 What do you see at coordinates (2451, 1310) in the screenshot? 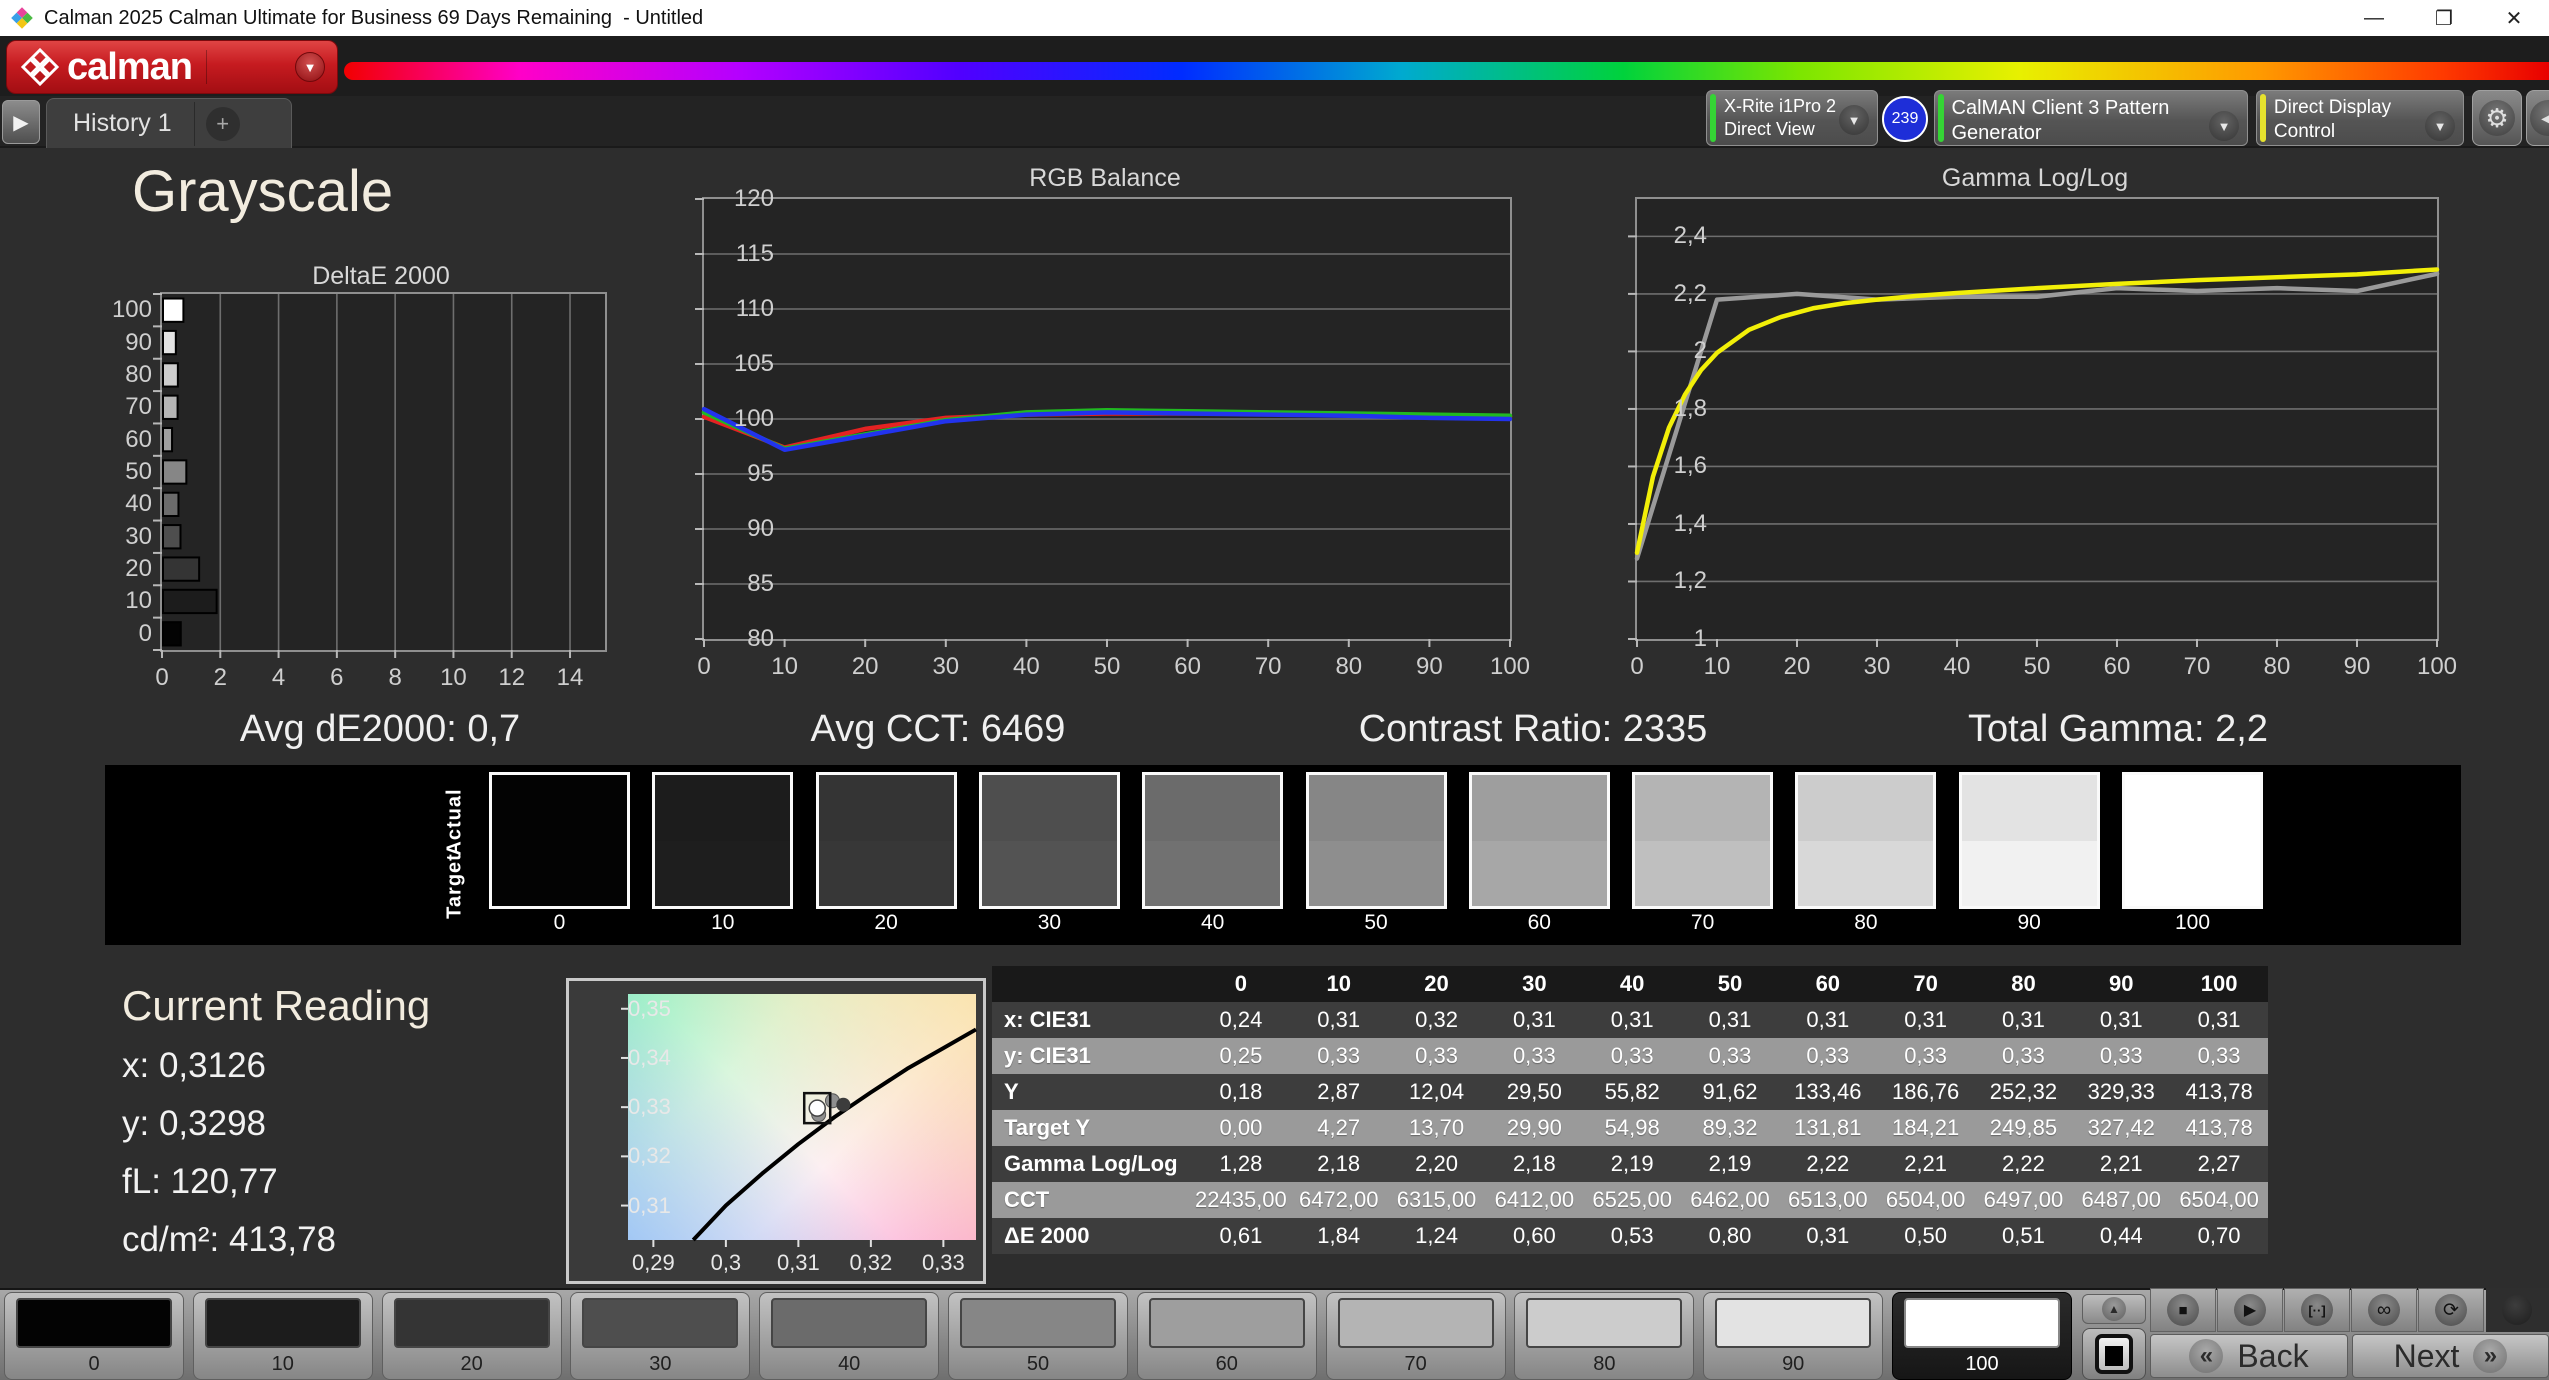
I see `refresh-button: ⟳` at bounding box center [2451, 1310].